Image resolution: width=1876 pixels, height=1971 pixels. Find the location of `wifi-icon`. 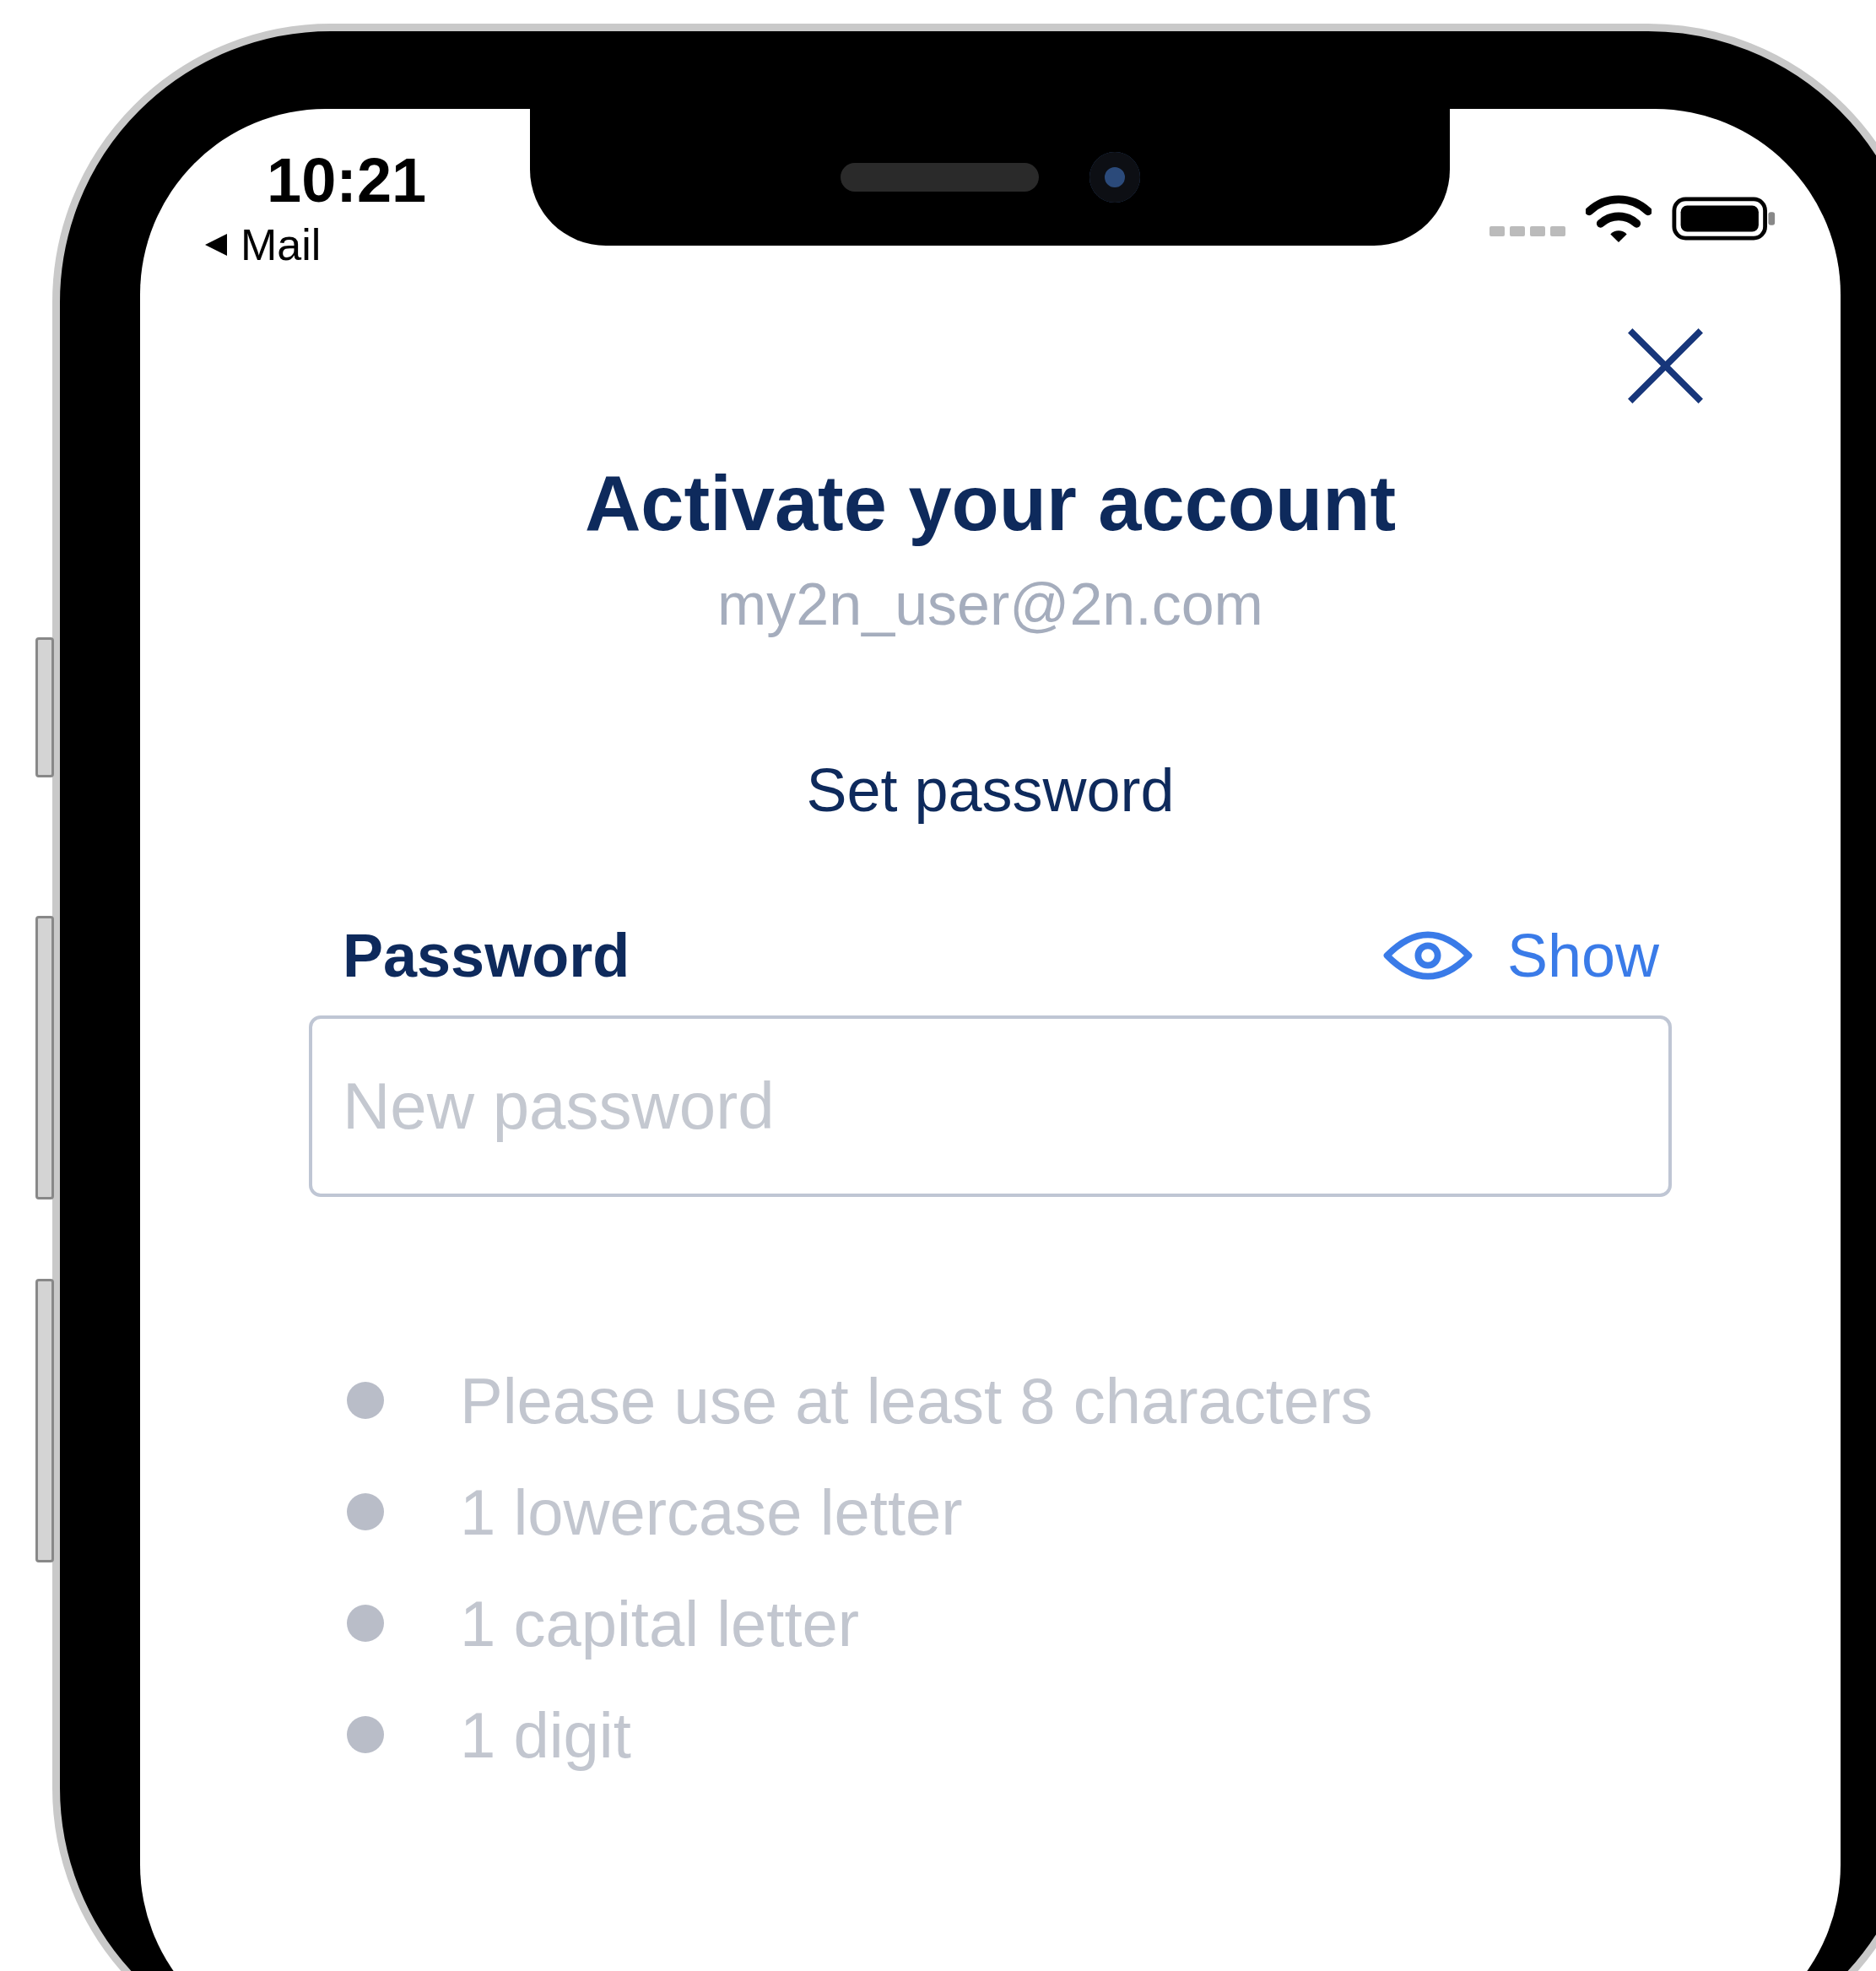

wifi-icon is located at coordinates (1619, 218).